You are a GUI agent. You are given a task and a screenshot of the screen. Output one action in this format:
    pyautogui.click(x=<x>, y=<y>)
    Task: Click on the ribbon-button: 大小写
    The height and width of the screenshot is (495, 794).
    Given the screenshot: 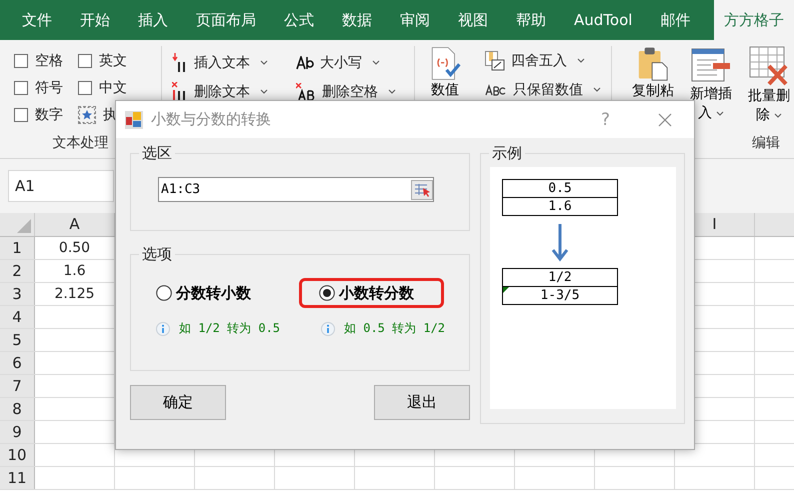 What is the action you would take?
    pyautogui.click(x=350, y=62)
    